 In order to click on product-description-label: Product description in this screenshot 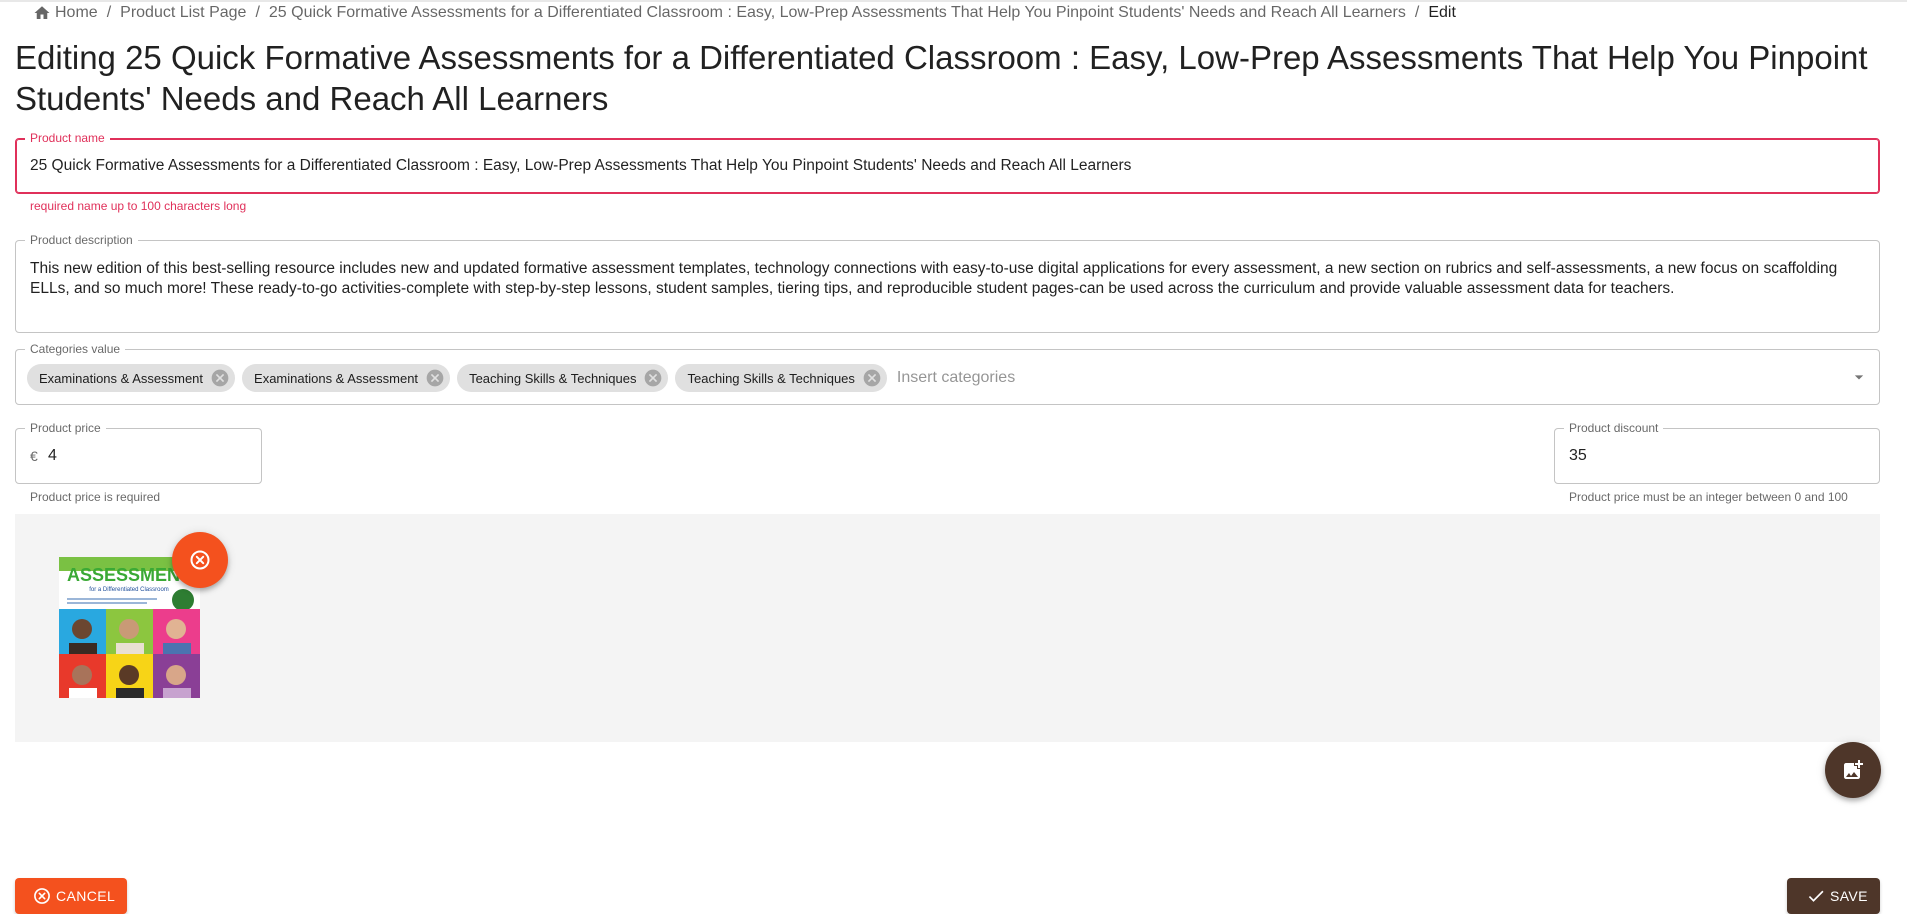, I will do `click(81, 240)`.